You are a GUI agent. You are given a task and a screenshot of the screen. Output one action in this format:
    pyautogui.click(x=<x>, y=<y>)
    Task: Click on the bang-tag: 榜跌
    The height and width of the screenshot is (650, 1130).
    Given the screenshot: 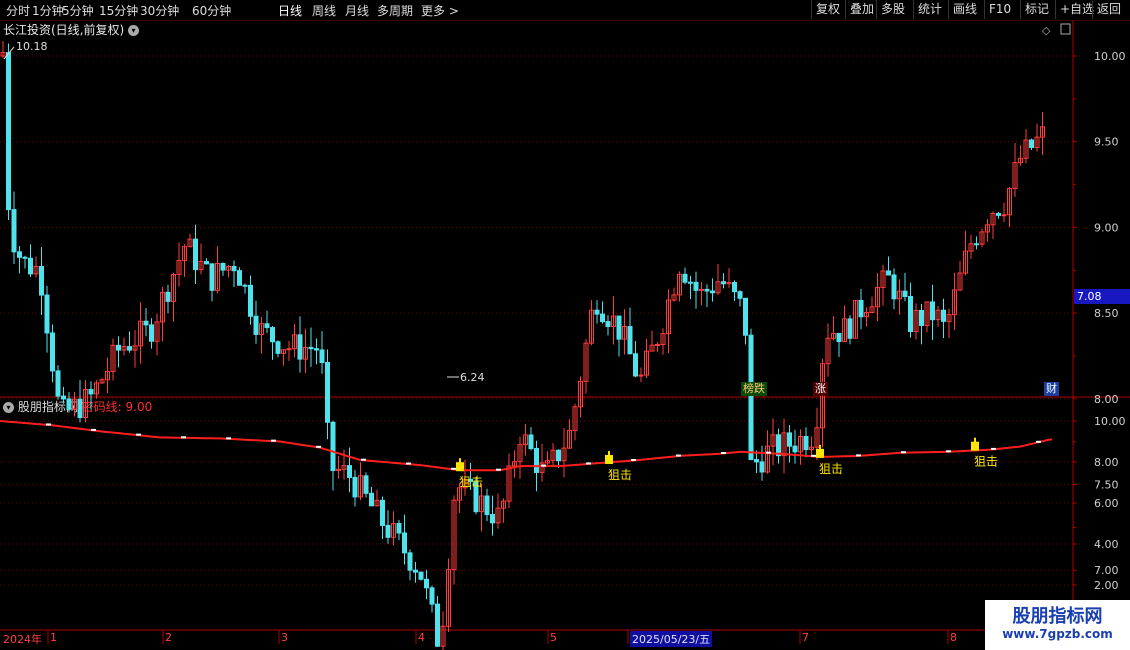 What is the action you would take?
    pyautogui.click(x=754, y=389)
    